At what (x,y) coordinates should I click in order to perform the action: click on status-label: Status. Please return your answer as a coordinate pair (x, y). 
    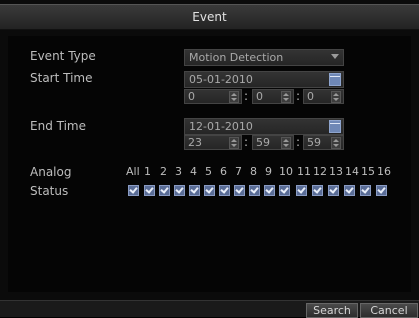
    Looking at the image, I should click on (49, 191).